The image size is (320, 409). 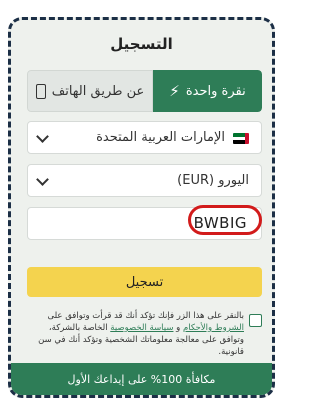 I want to click on promo-code-highlight-circle, so click(x=225, y=220).